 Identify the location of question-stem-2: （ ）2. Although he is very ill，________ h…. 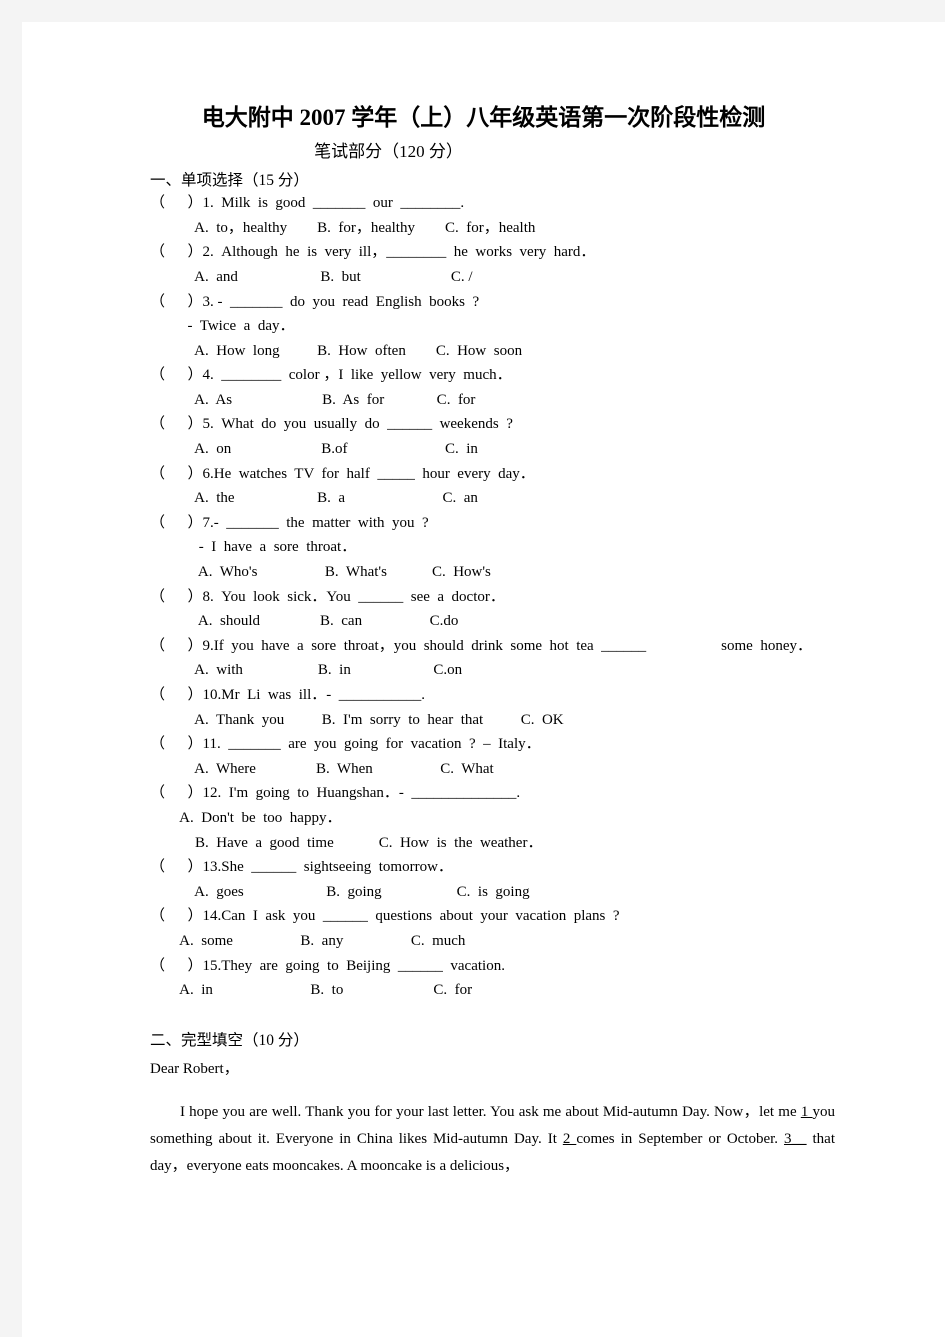
(373, 252).